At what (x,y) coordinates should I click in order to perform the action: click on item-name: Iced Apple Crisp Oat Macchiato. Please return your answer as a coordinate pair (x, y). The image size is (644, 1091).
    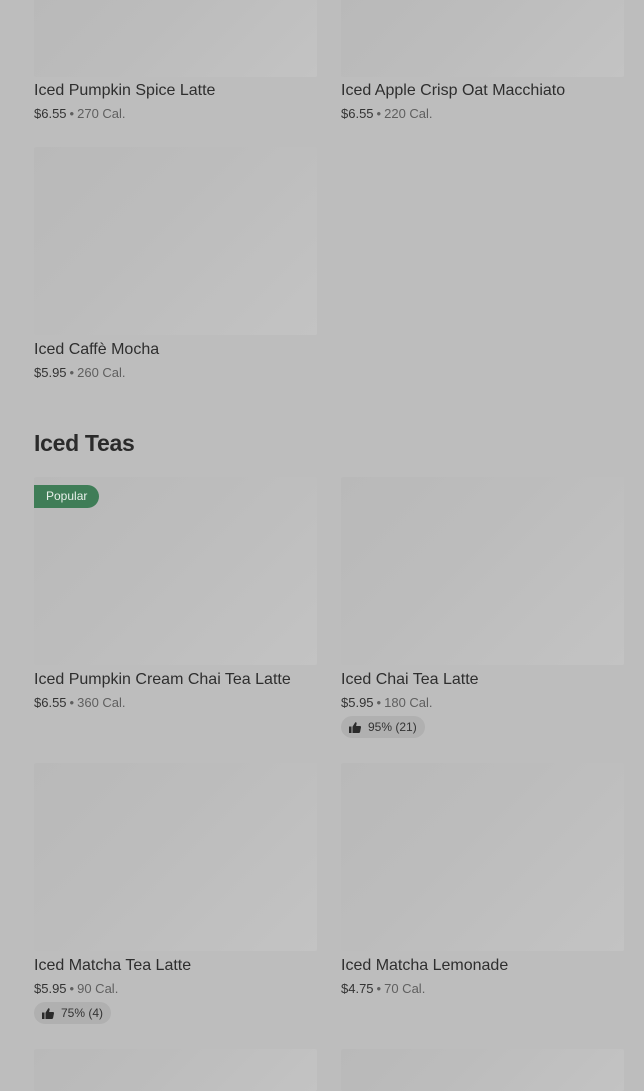
    Looking at the image, I should click on (482, 91).